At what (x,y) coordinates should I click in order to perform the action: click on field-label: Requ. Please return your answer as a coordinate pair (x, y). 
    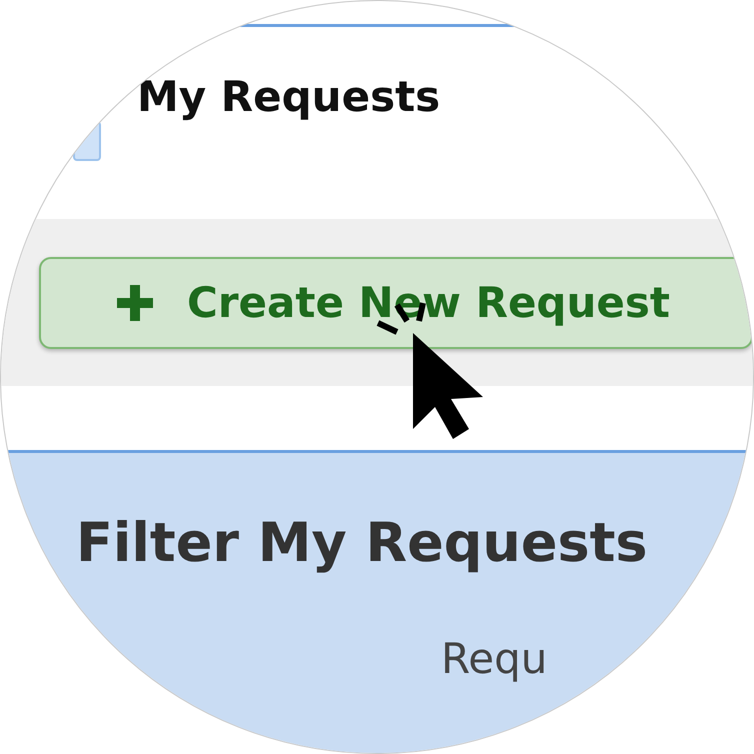
    Looking at the image, I should click on (494, 658).